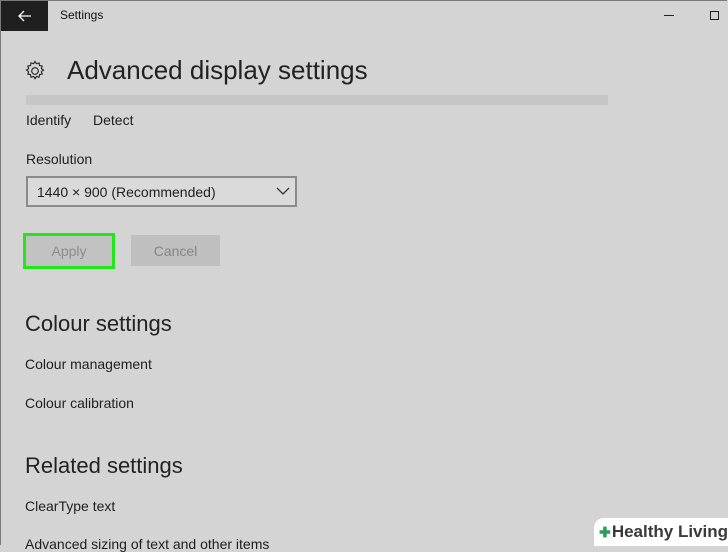 This screenshot has height=552, width=728. I want to click on apply-button-label: Apply, so click(69, 251).